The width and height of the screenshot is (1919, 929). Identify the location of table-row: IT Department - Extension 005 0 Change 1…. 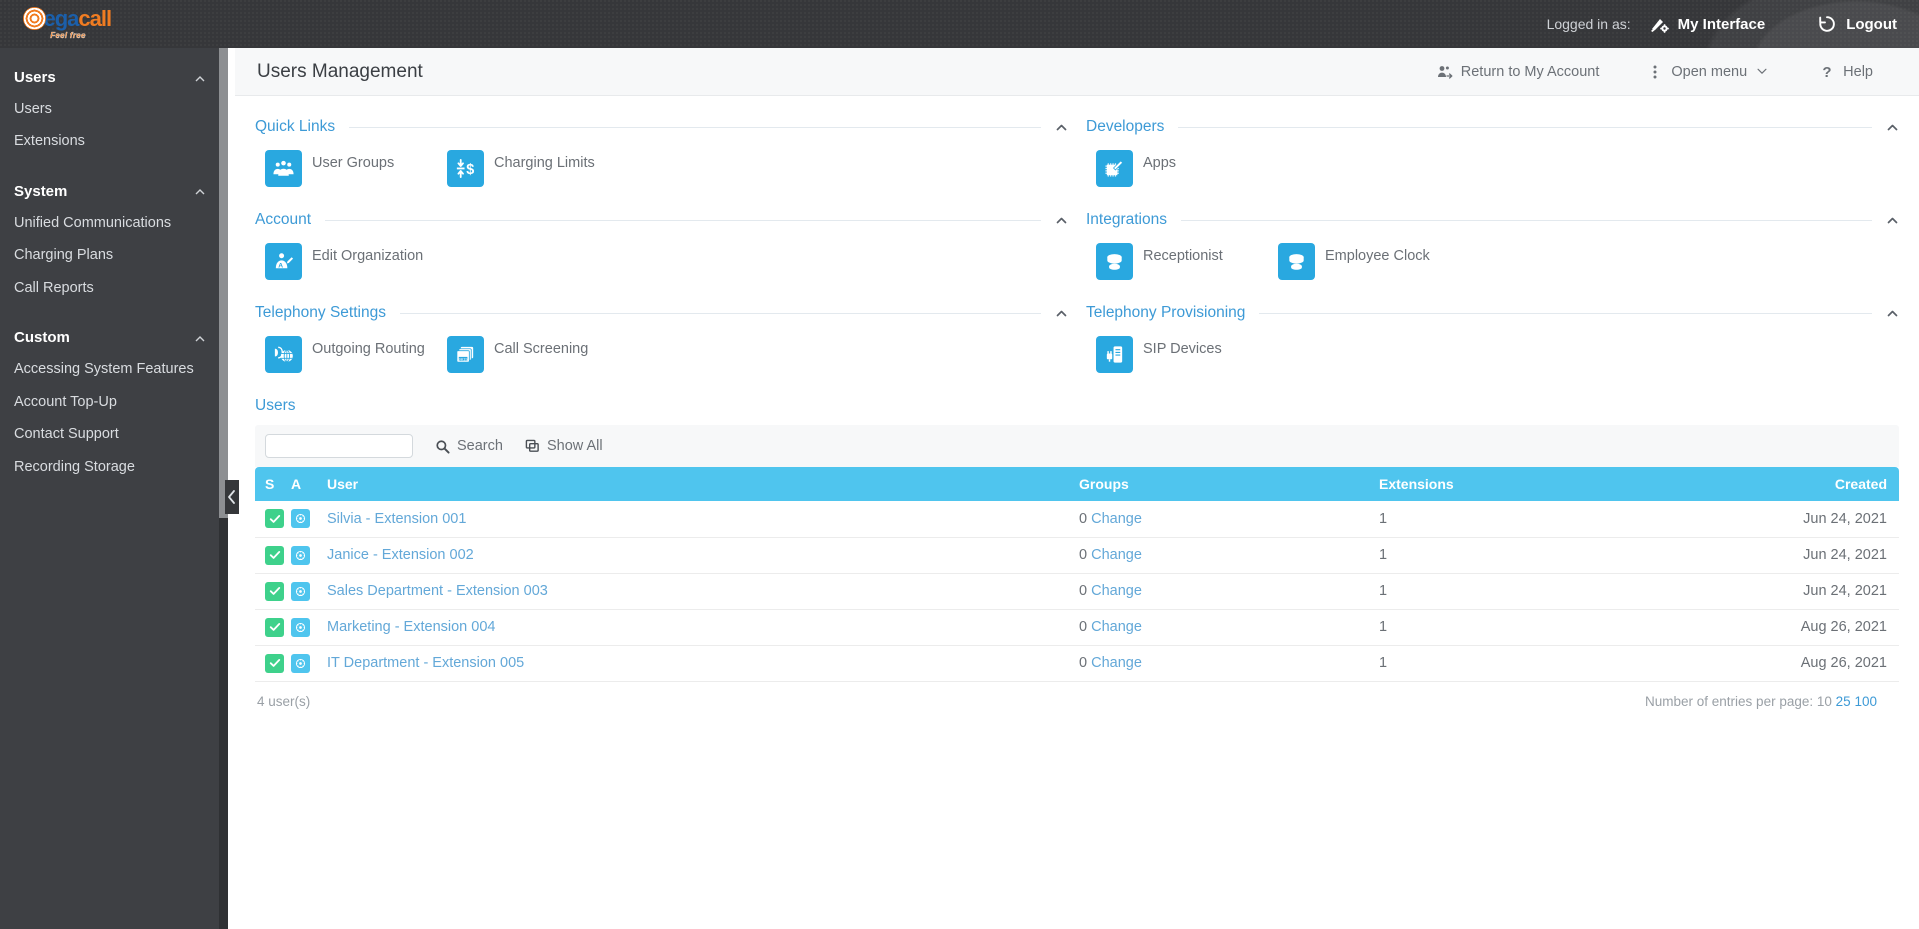
(1077, 663).